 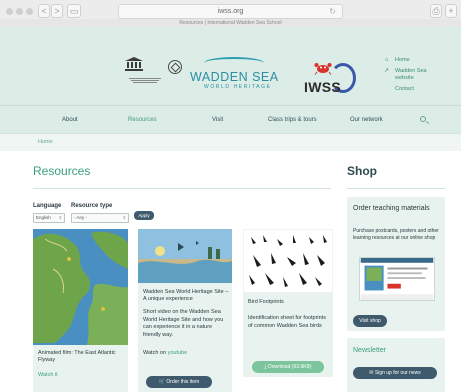 I want to click on share-icon: ⎙, so click(x=436, y=11).